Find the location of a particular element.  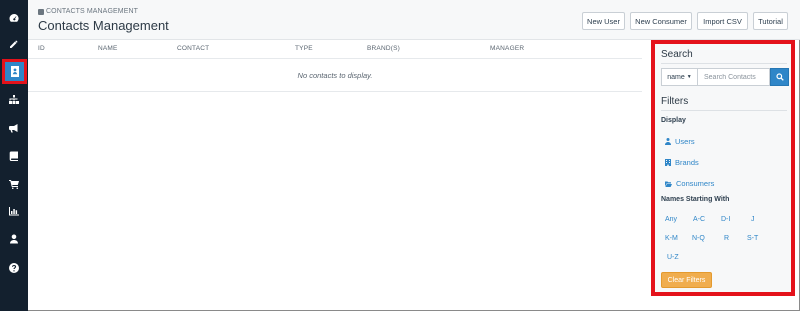

column-header-type: TYPE is located at coordinates (304, 48).